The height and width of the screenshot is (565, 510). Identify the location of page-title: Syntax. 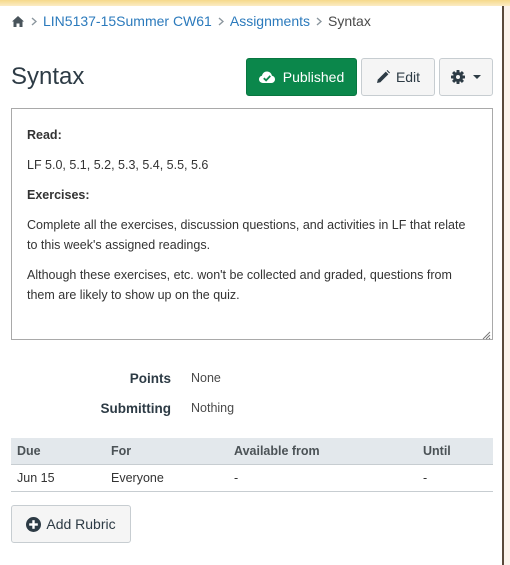
(48, 76).